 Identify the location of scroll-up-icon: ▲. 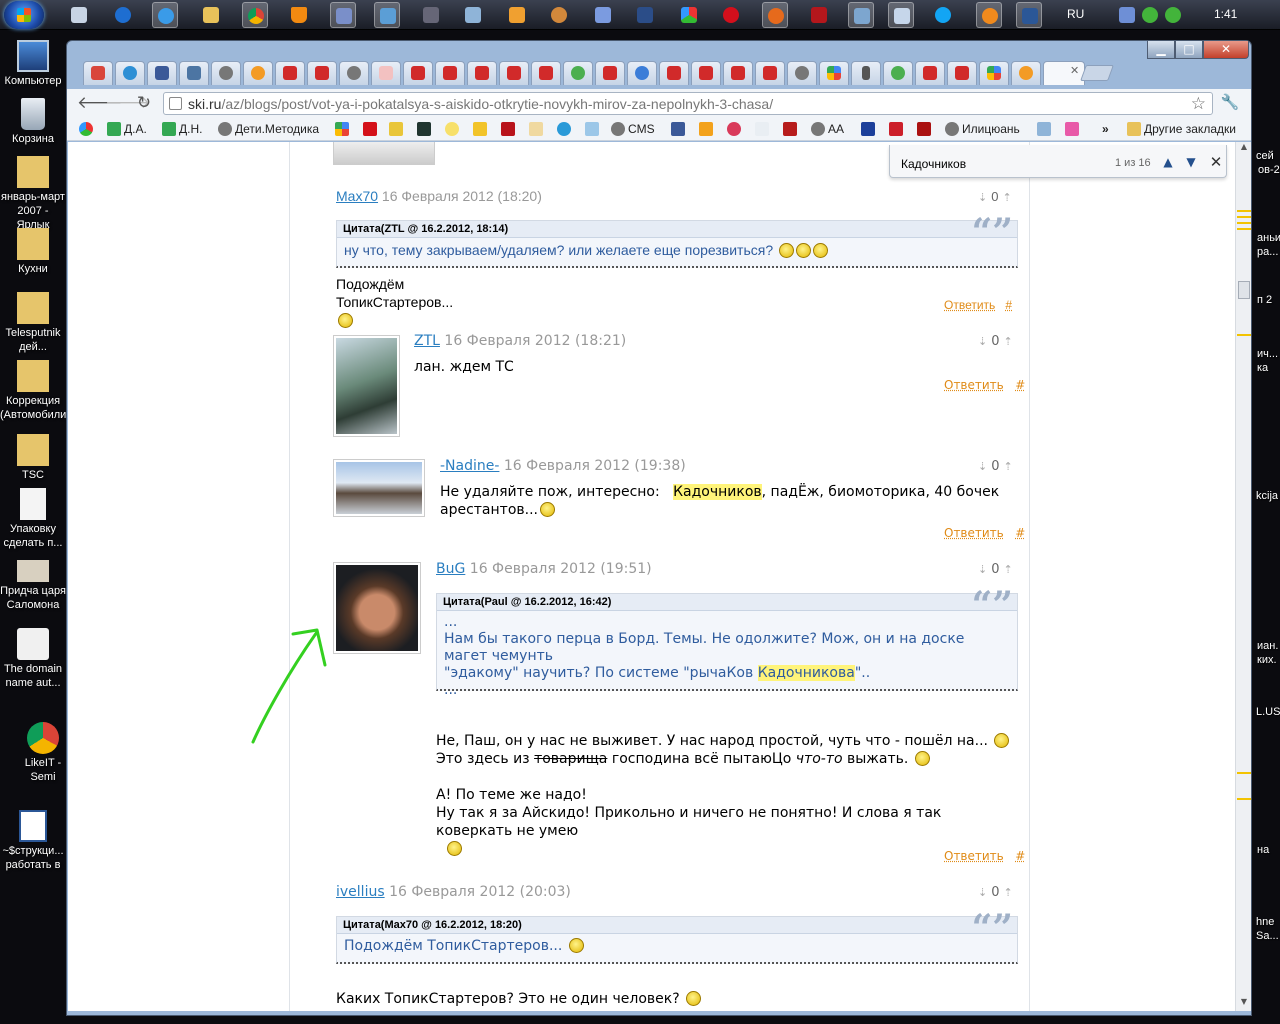
(1244, 149).